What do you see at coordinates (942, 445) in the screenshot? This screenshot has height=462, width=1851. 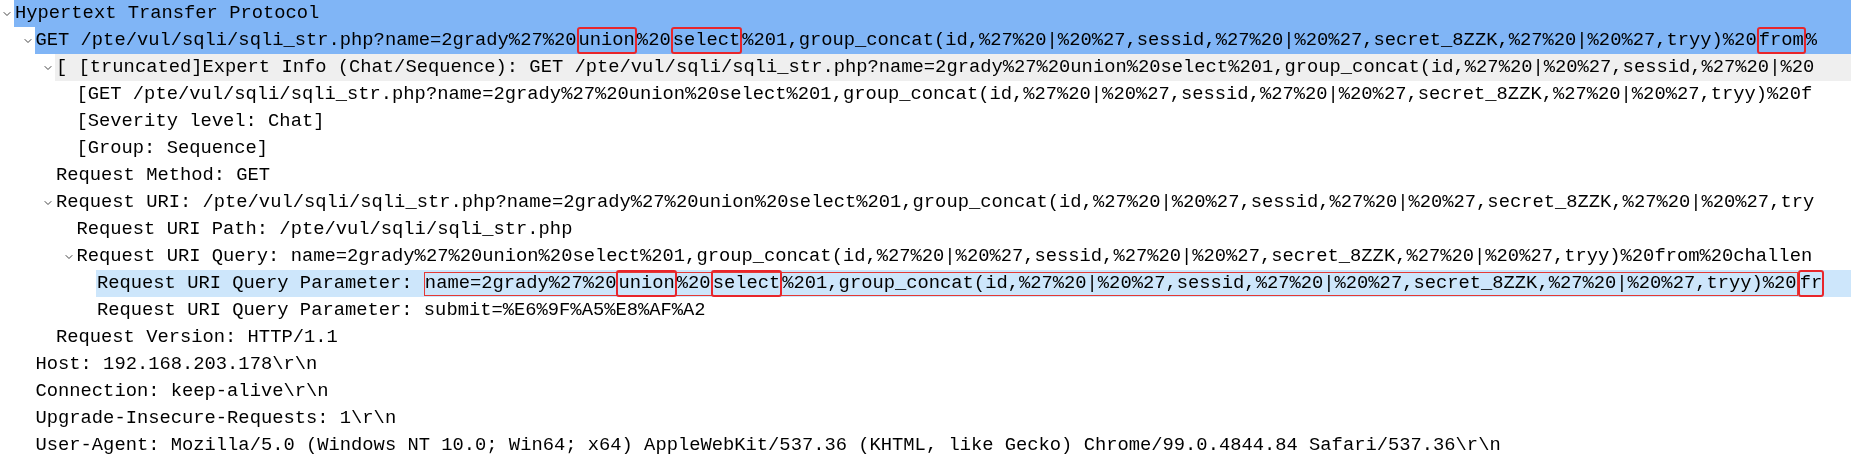 I see `tree-item: User-Agent: Mozilla/5.0 (Windows NT 10.0; Win64; x64) AppleWebKit/537.36 (KHTML, like Gecko) Chrome/99.0.4844.84 Safari/537.36\r\n` at bounding box center [942, 445].